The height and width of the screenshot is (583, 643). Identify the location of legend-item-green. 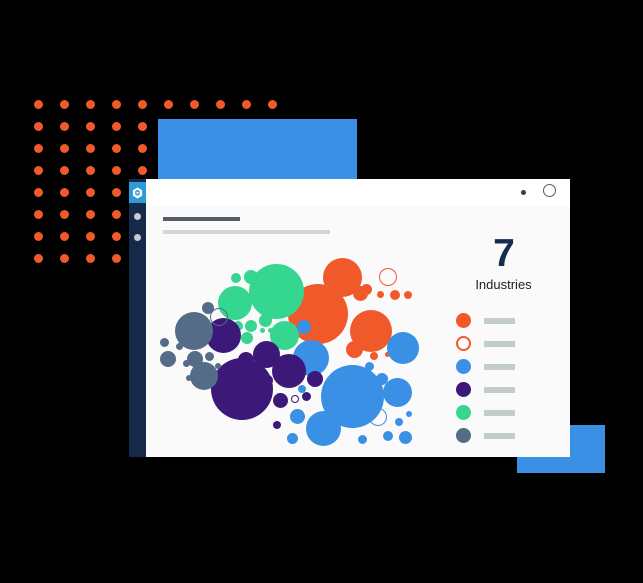
(508, 412).